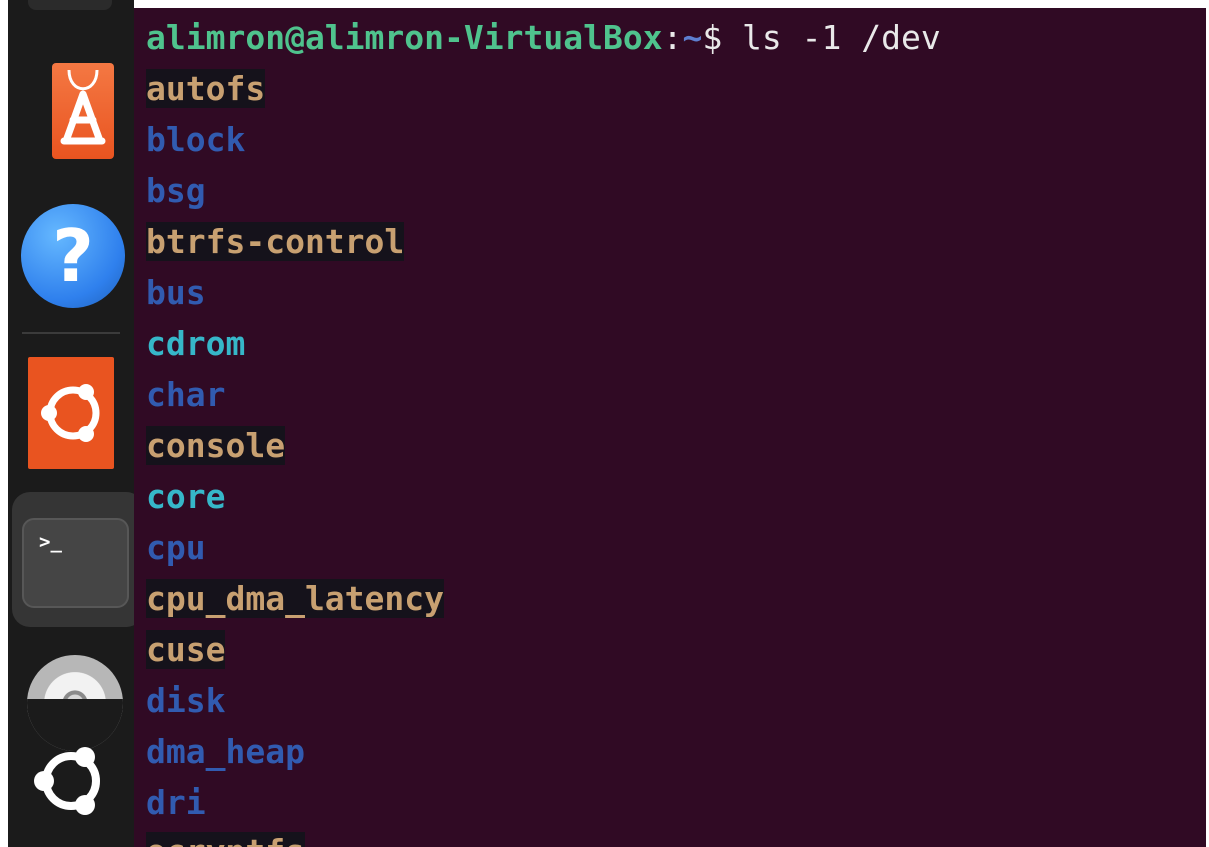 The image size is (1209, 847). What do you see at coordinates (75, 563) in the screenshot?
I see `terminal-icon: >_` at bounding box center [75, 563].